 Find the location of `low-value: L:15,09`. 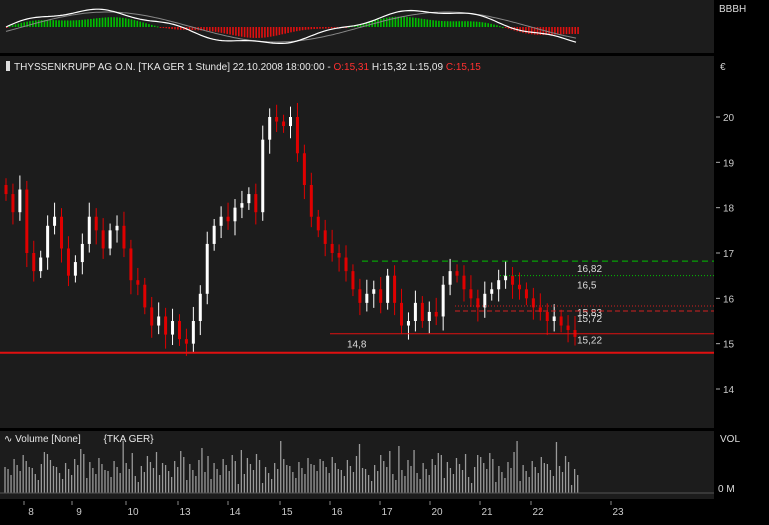

low-value: L:15,09 is located at coordinates (426, 67).